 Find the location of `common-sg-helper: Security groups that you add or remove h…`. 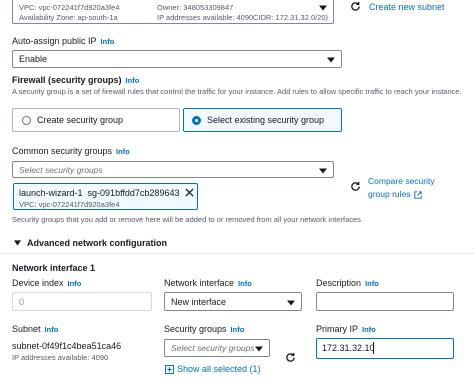

common-sg-helper: Security groups that you add or remove h… is located at coordinates (188, 219).